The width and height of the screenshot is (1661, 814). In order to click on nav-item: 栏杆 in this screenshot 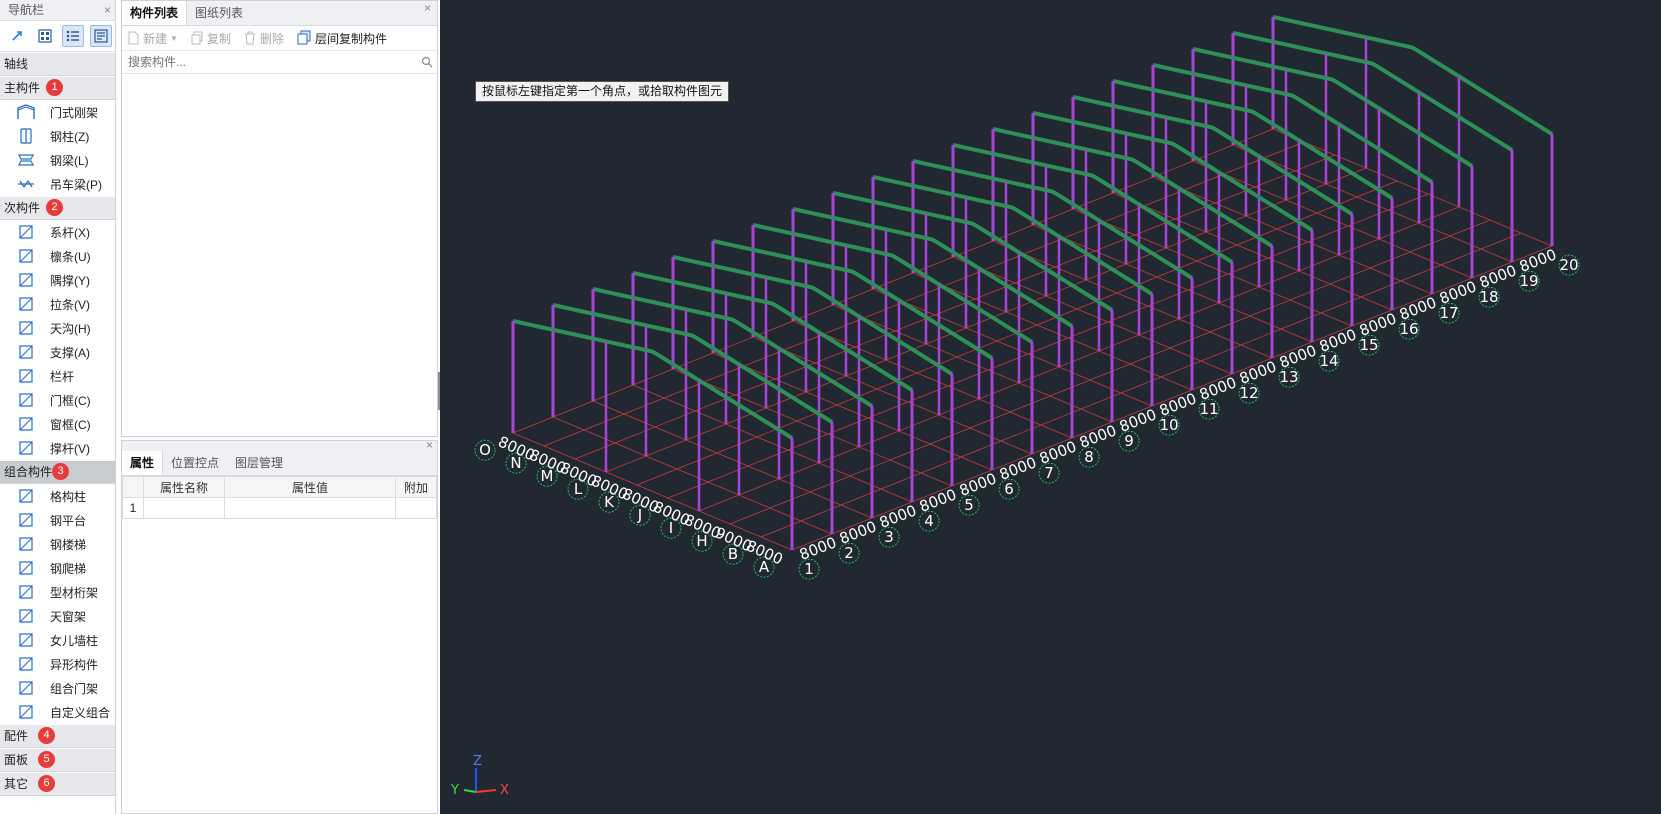, I will do `click(57, 376)`.